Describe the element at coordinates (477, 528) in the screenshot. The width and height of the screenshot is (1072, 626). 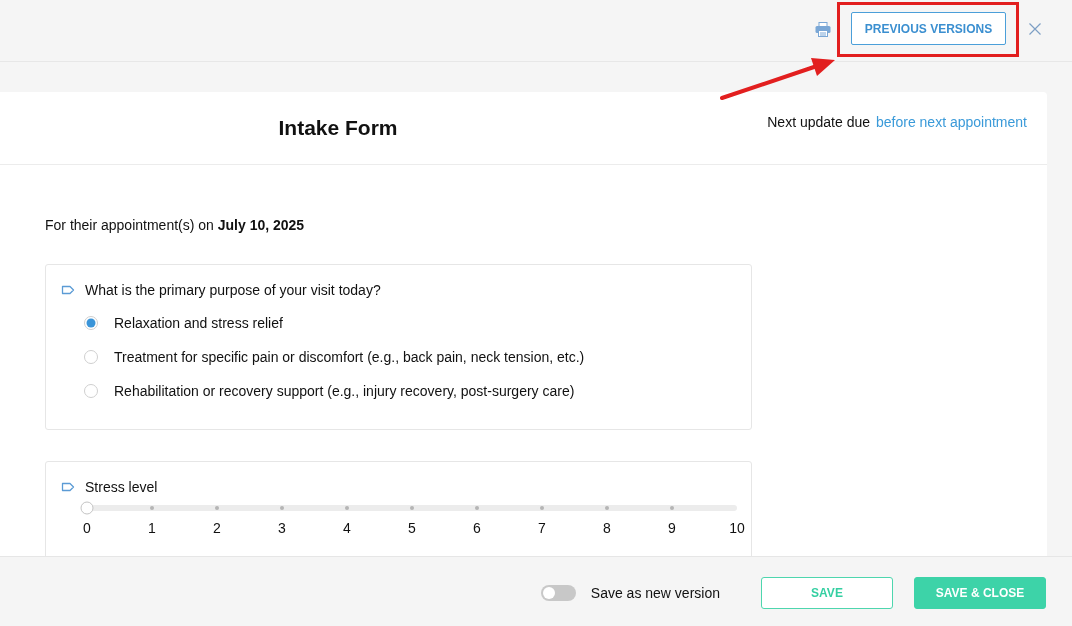
I see `scale-label: 6` at that location.